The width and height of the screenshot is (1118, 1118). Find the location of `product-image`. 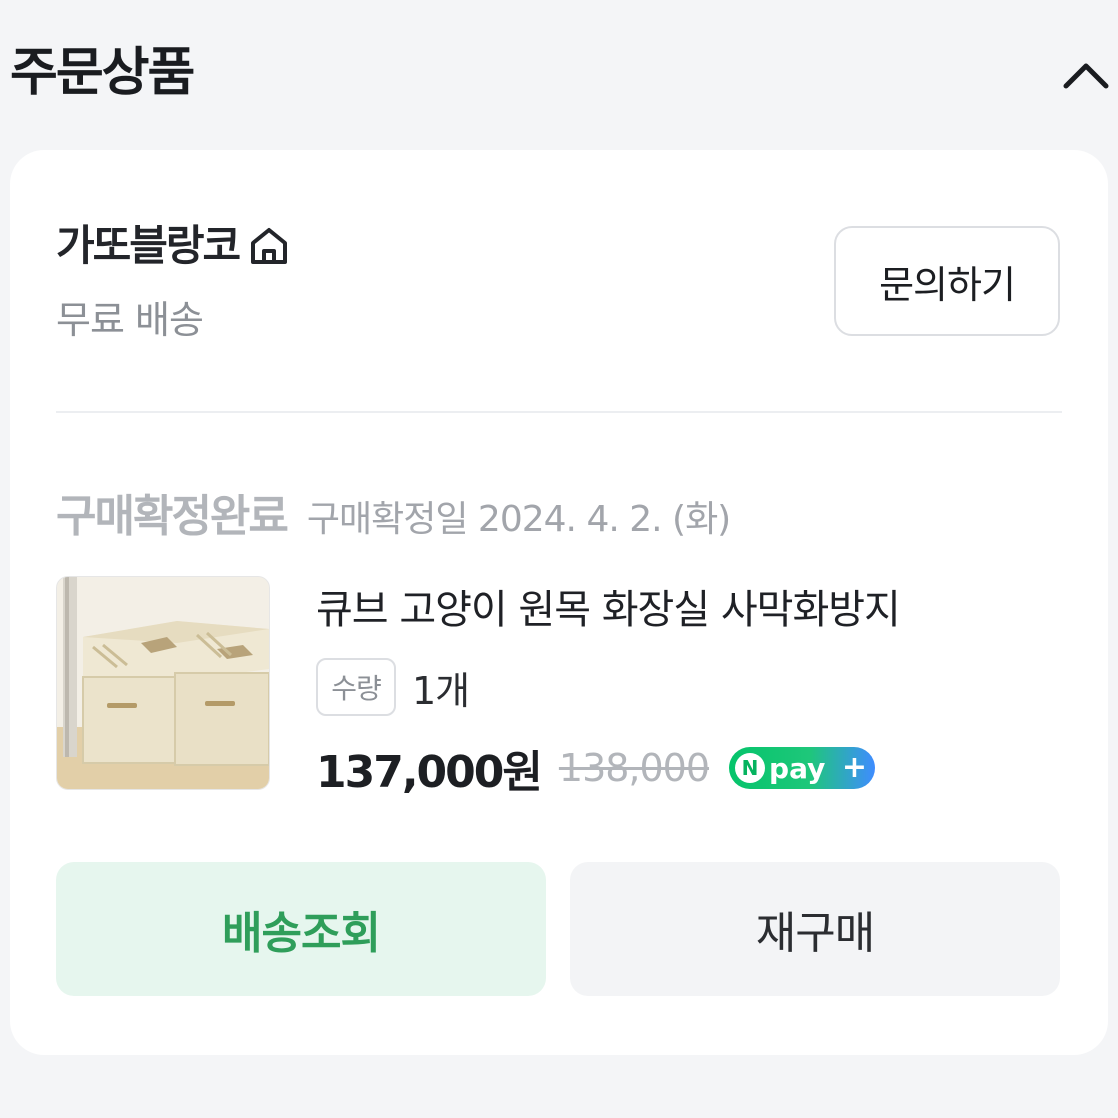

product-image is located at coordinates (163, 683).